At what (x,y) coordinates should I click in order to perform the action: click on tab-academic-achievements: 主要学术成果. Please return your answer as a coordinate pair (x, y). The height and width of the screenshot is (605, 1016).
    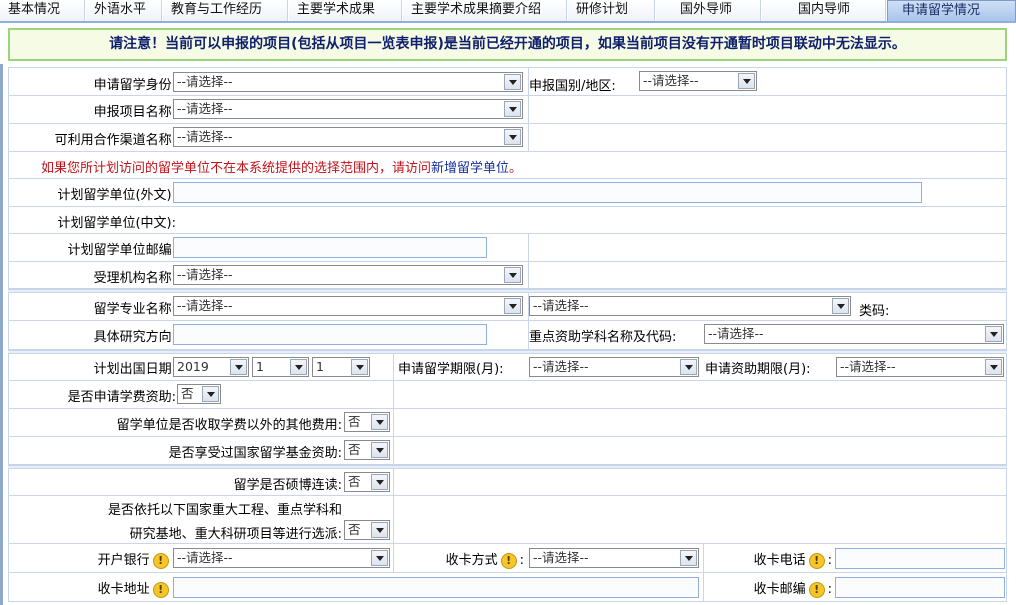
    Looking at the image, I should click on (345, 11).